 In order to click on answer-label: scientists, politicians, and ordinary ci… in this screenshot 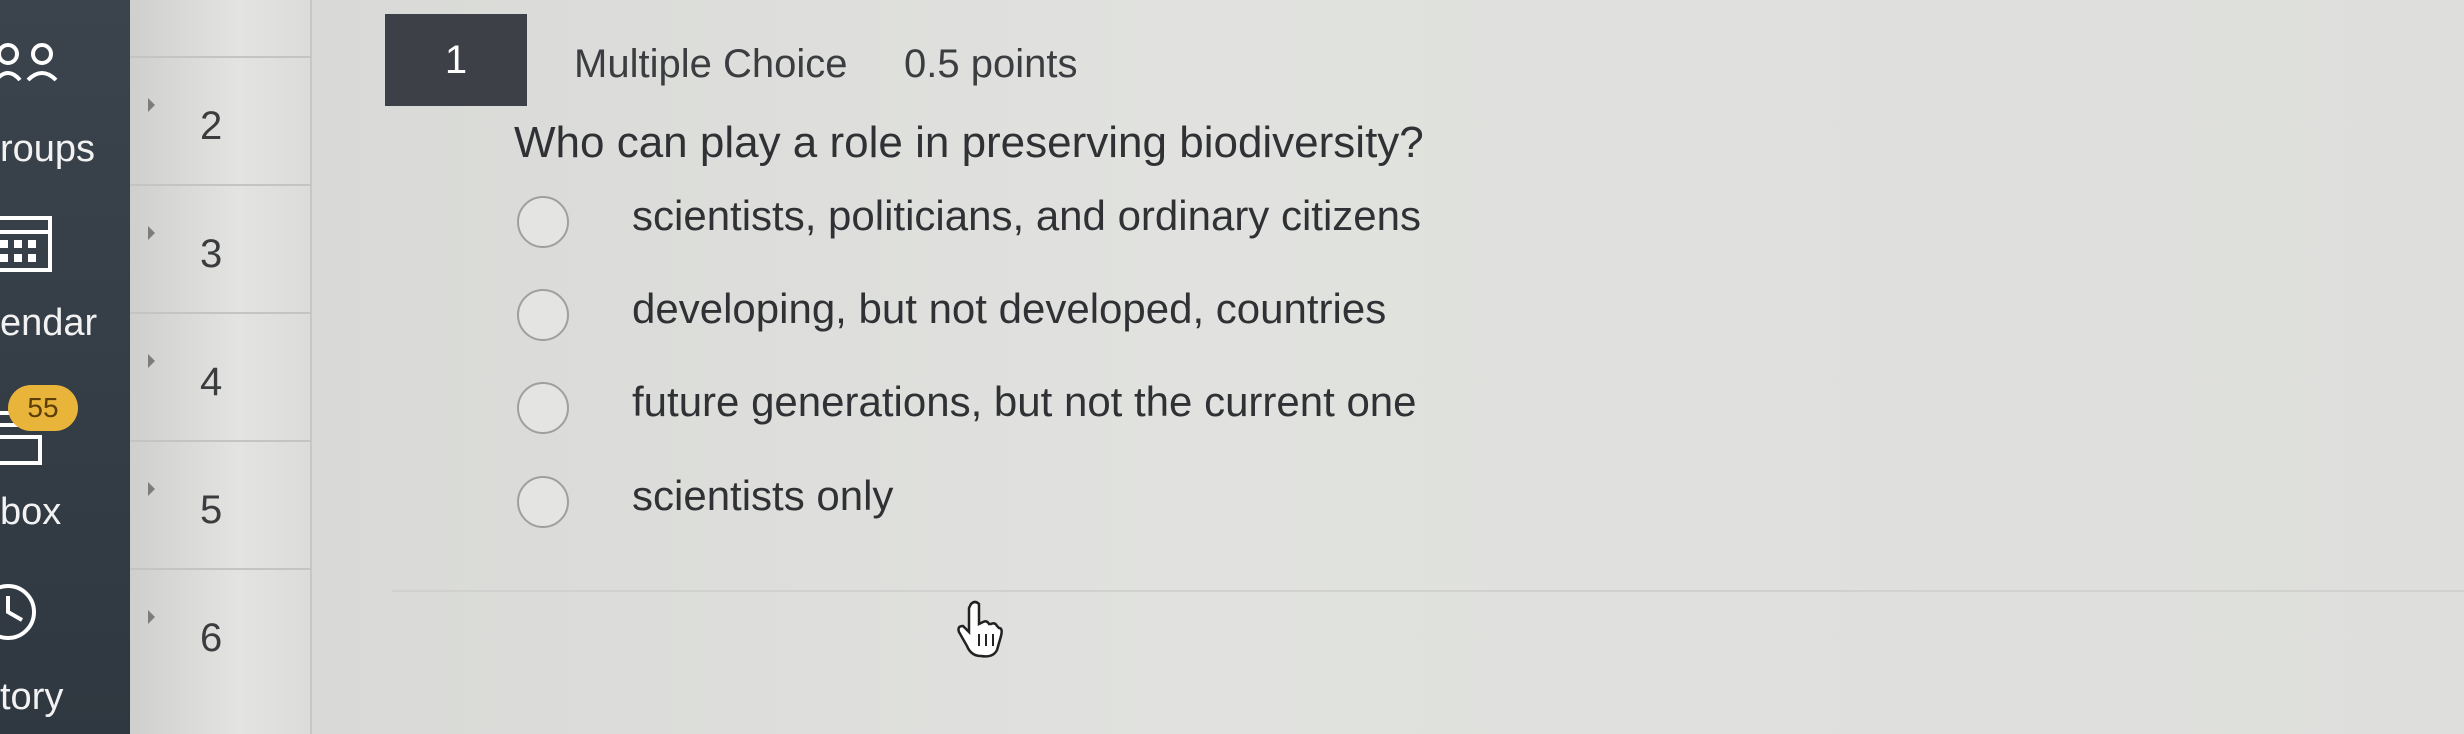, I will do `click(1026, 216)`.